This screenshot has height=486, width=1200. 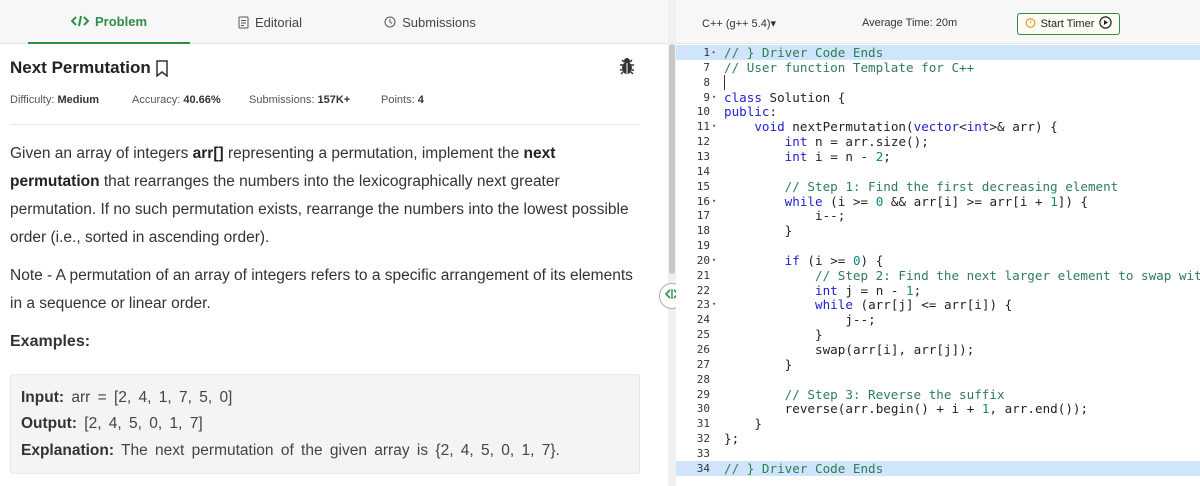 What do you see at coordinates (938, 394) in the screenshot?
I see `code-line: 29 // Step 3: Reverse the suffix` at bounding box center [938, 394].